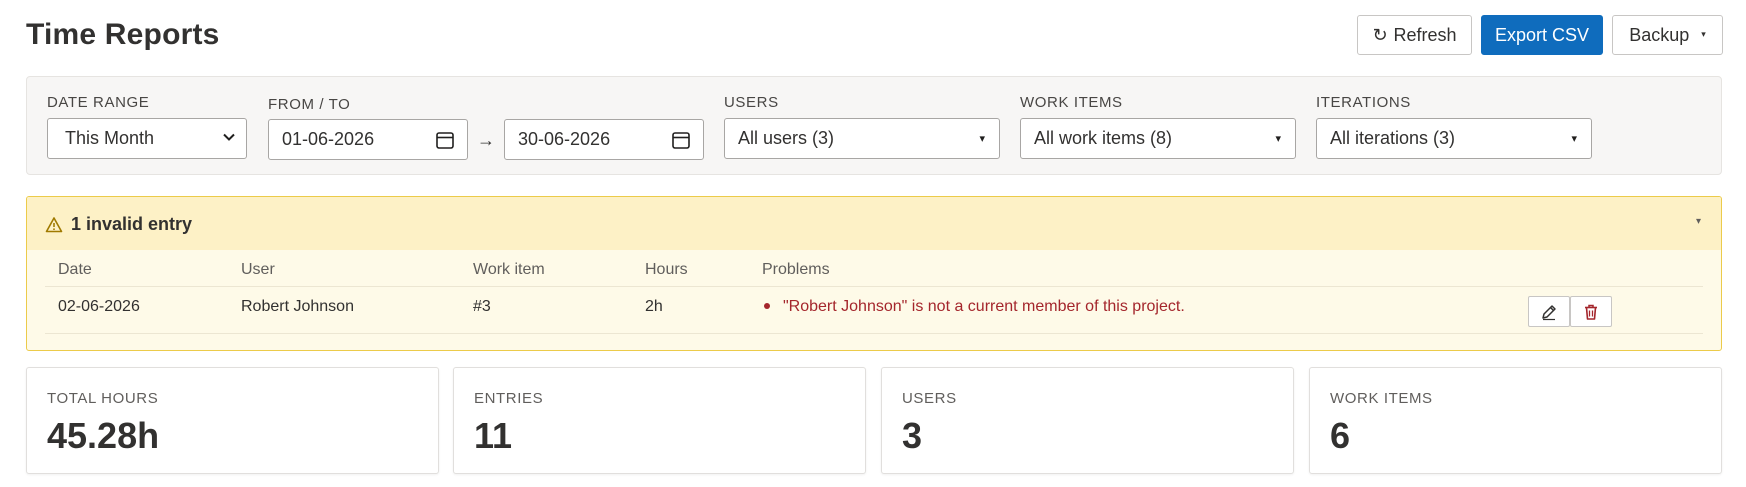  I want to click on stat-value: 45.28h, so click(103, 435).